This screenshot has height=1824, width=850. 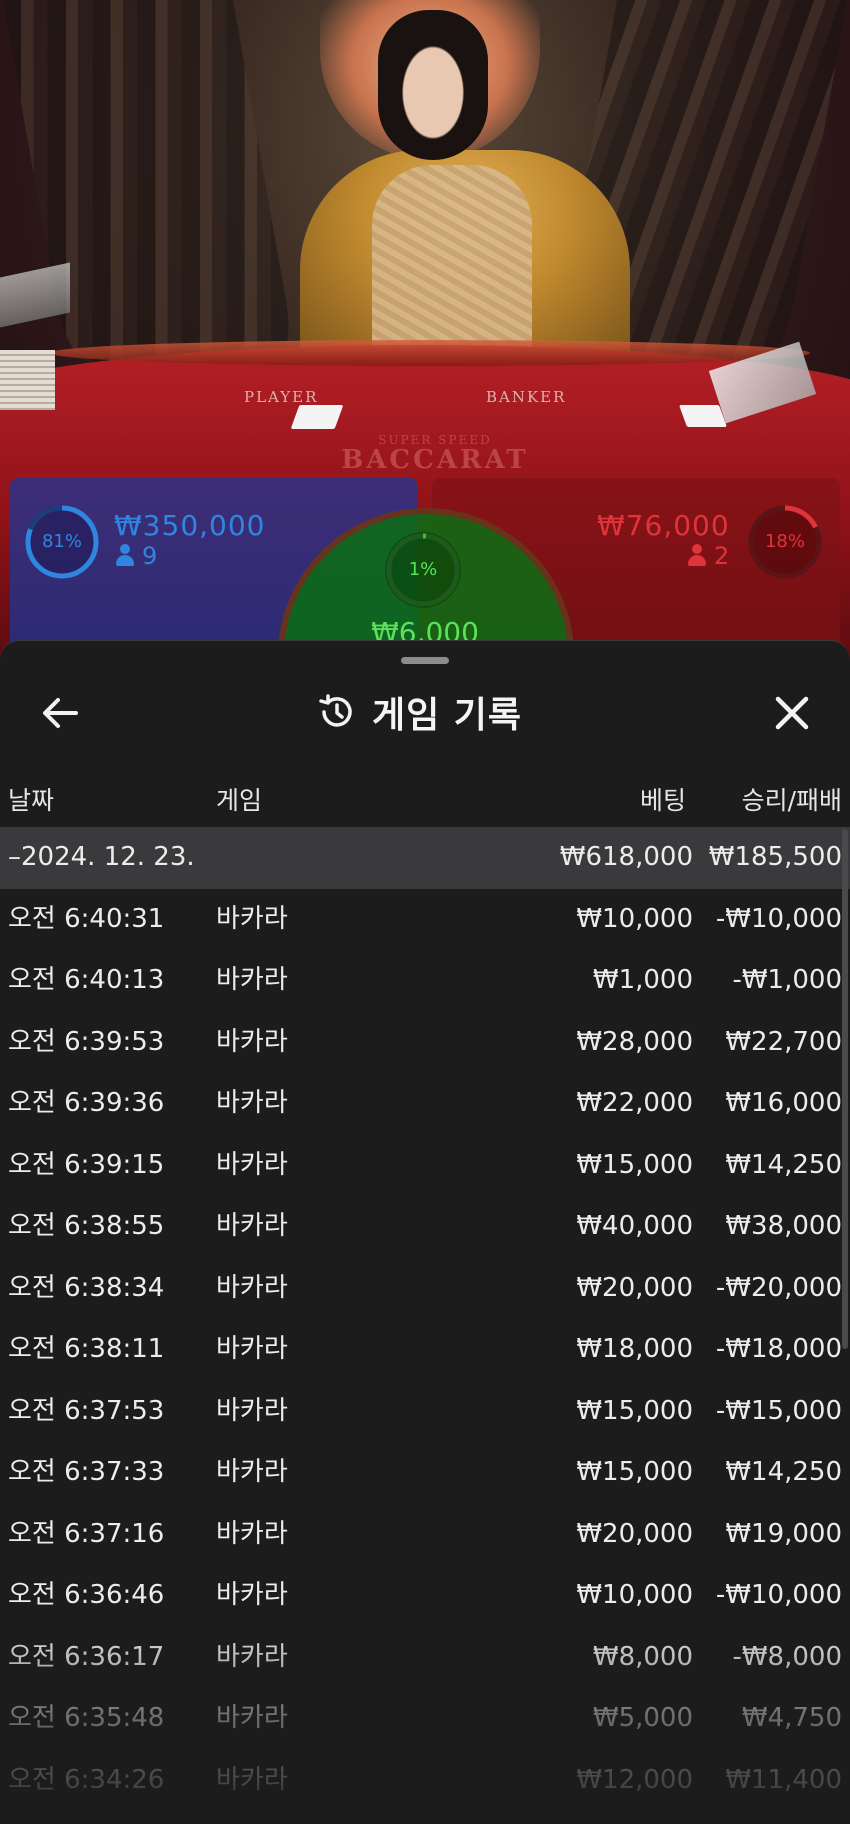 What do you see at coordinates (86, 1595) in the screenshot?
I see `row-time: 오전 6:36:46` at bounding box center [86, 1595].